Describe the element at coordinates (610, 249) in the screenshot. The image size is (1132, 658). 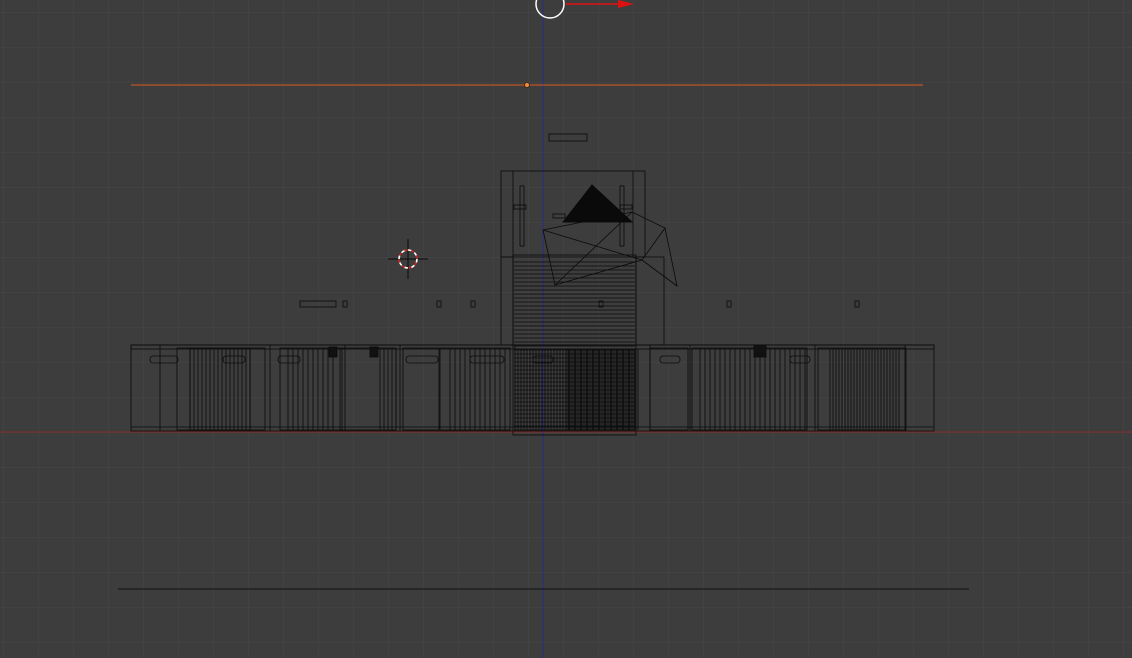
I see `camera-frustum` at that location.